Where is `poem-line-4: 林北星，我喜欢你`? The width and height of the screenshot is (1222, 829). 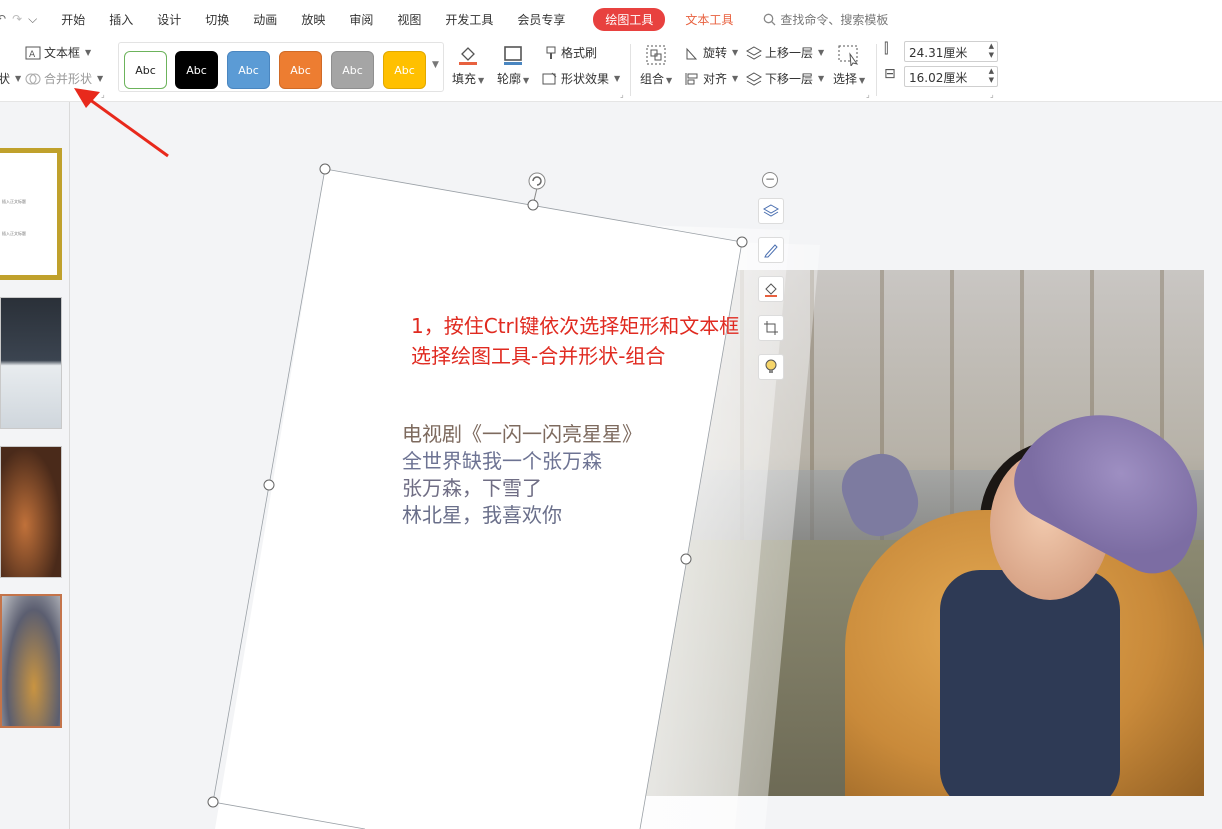 poem-line-4: 林北星，我喜欢你 is located at coordinates (482, 513).